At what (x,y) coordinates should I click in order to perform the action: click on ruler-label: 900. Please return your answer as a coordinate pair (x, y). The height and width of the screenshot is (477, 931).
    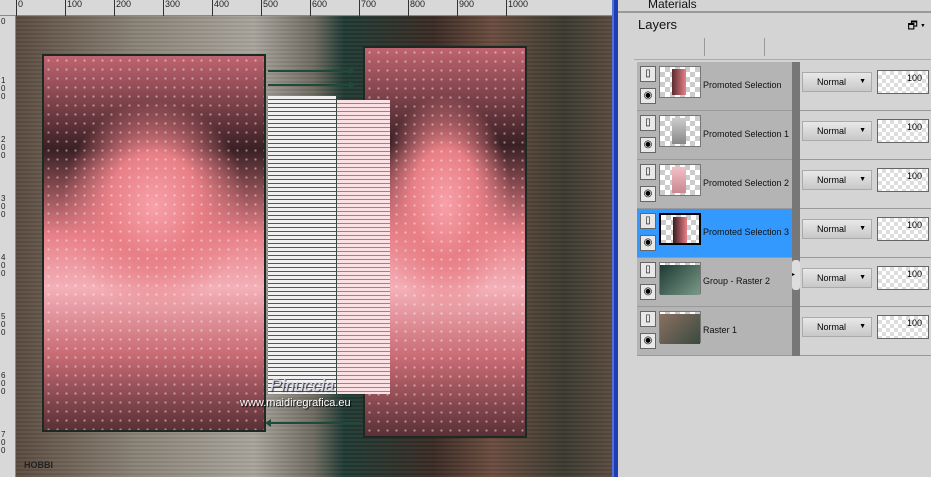
    Looking at the image, I should click on (465, 8).